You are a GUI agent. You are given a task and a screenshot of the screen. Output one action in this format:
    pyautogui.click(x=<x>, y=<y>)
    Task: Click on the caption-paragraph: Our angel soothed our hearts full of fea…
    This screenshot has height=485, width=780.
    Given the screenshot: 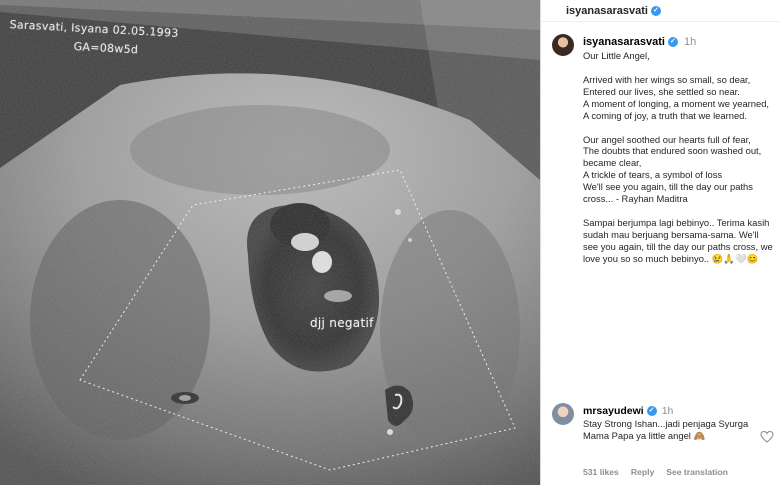 What is the action you would take?
    pyautogui.click(x=672, y=169)
    